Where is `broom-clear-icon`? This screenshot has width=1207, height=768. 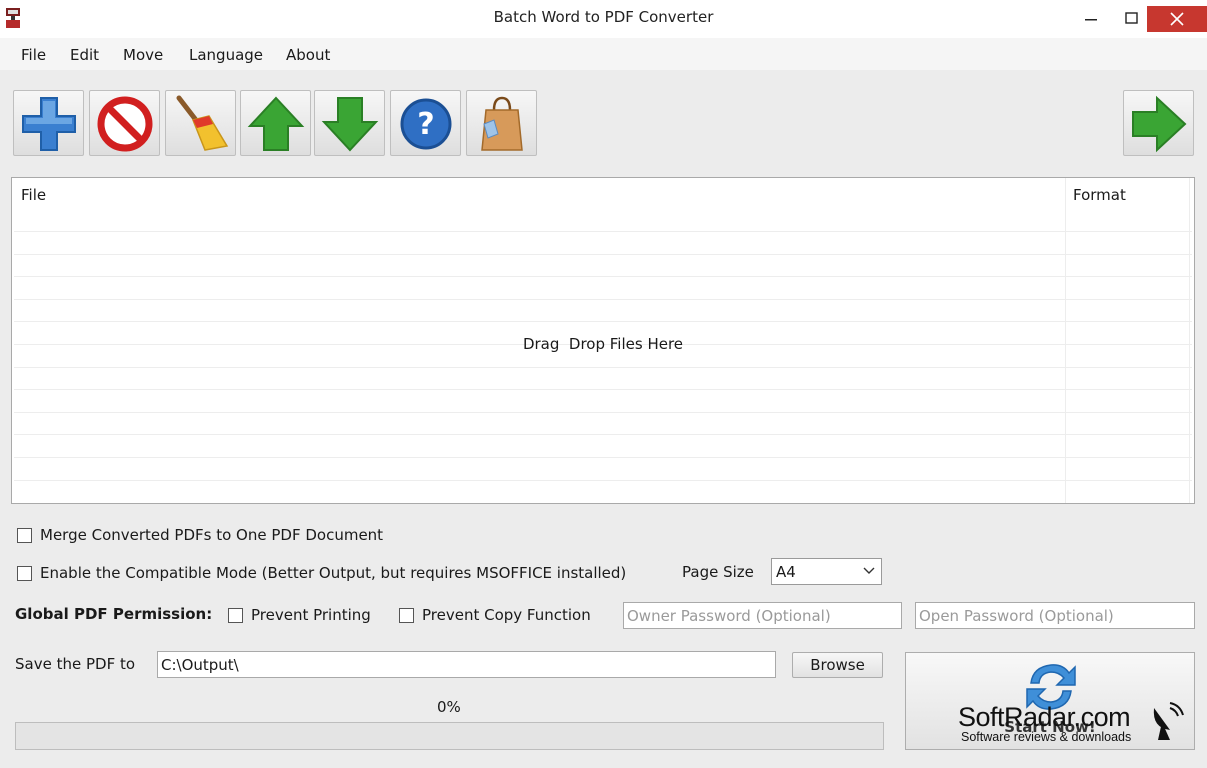
broom-clear-icon is located at coordinates (202, 123).